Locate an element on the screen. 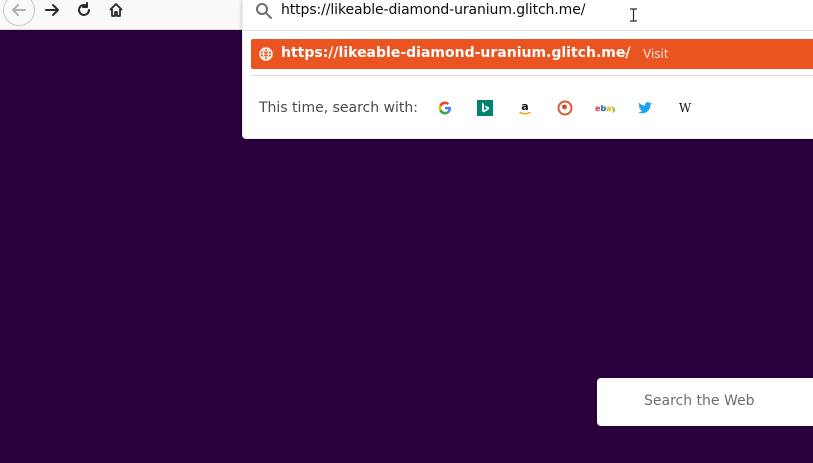 The image size is (813, 463). amazon-search-button: a is located at coordinates (525, 108).